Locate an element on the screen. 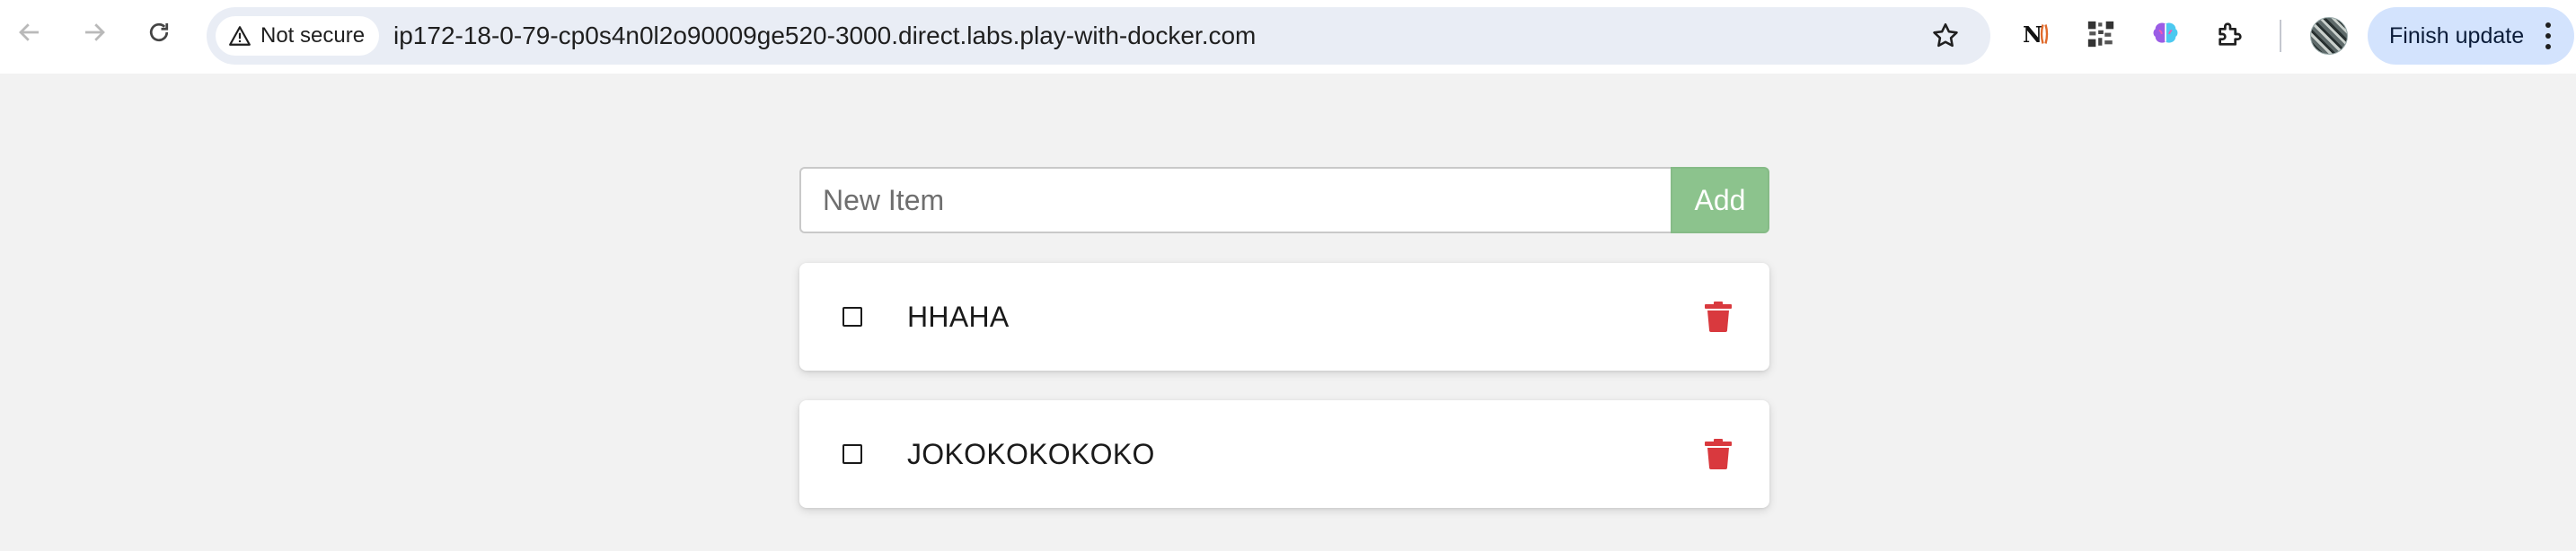 The height and width of the screenshot is (551, 2576). back-icon is located at coordinates (29, 32).